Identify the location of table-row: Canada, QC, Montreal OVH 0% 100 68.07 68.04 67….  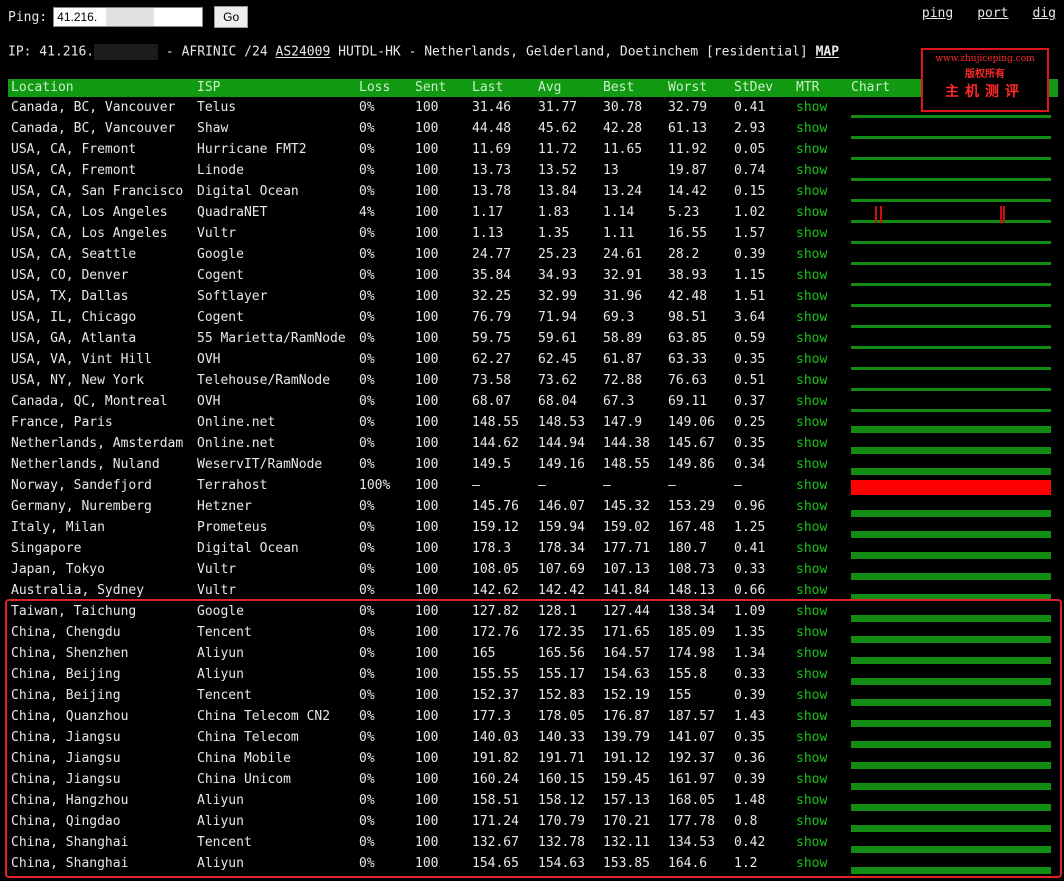
(533, 403).